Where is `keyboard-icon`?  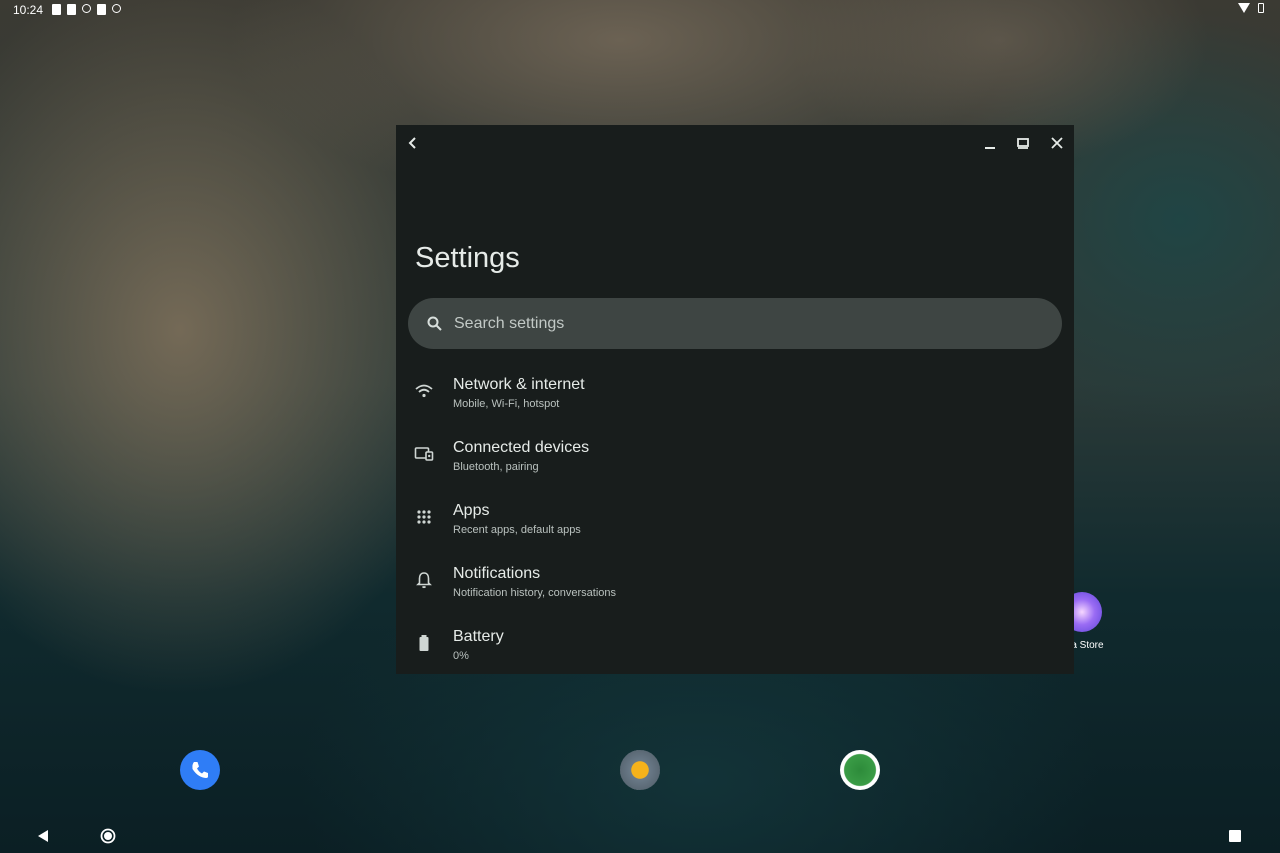
keyboard-icon is located at coordinates (71, 9).